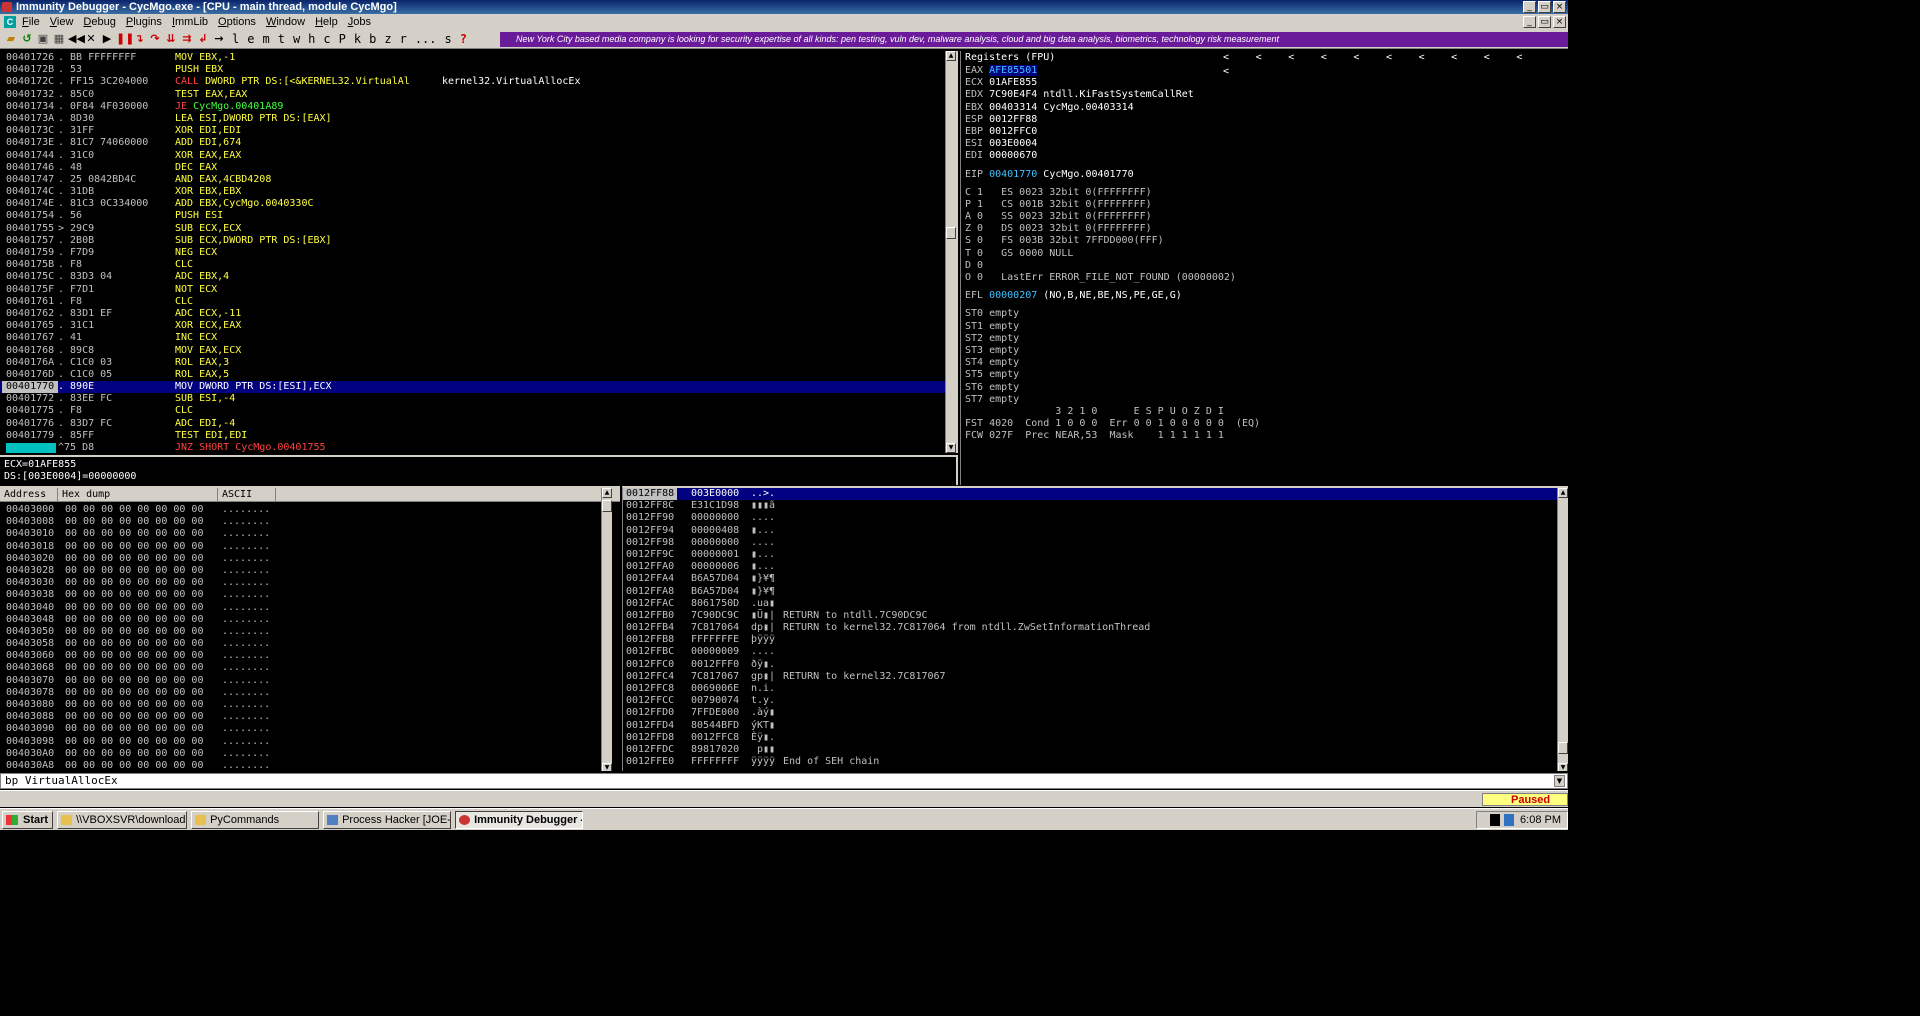 The image size is (1920, 1016). What do you see at coordinates (372, 39) in the screenshot?
I see `toolbar-breakpoints: b` at bounding box center [372, 39].